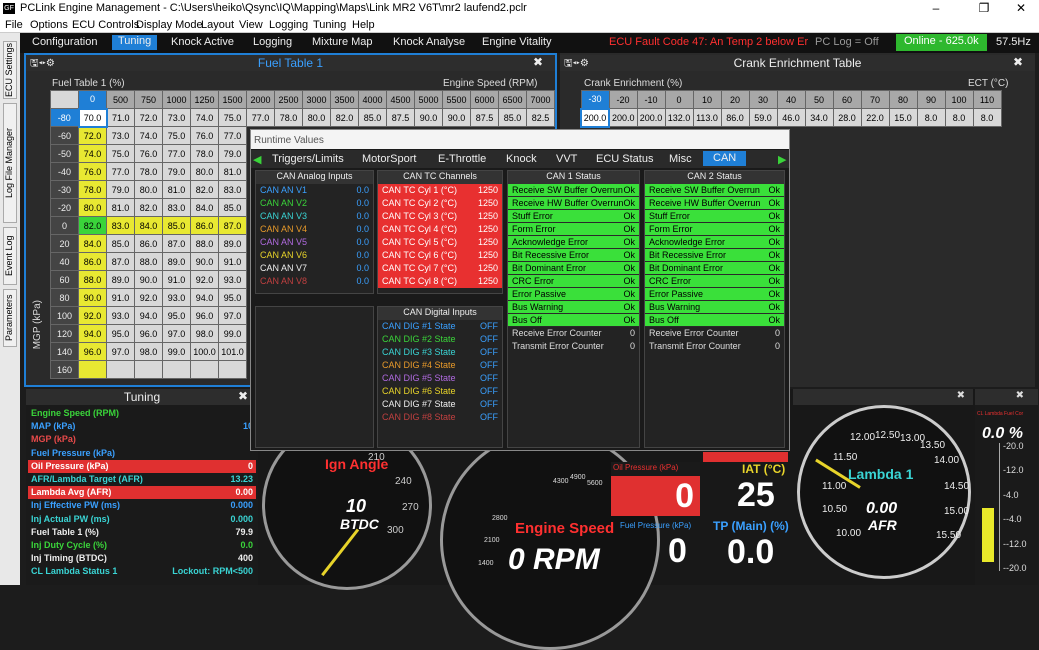  Describe the element at coordinates (64, 117) in the screenshot. I see `fuel-row-header: -80` at that location.